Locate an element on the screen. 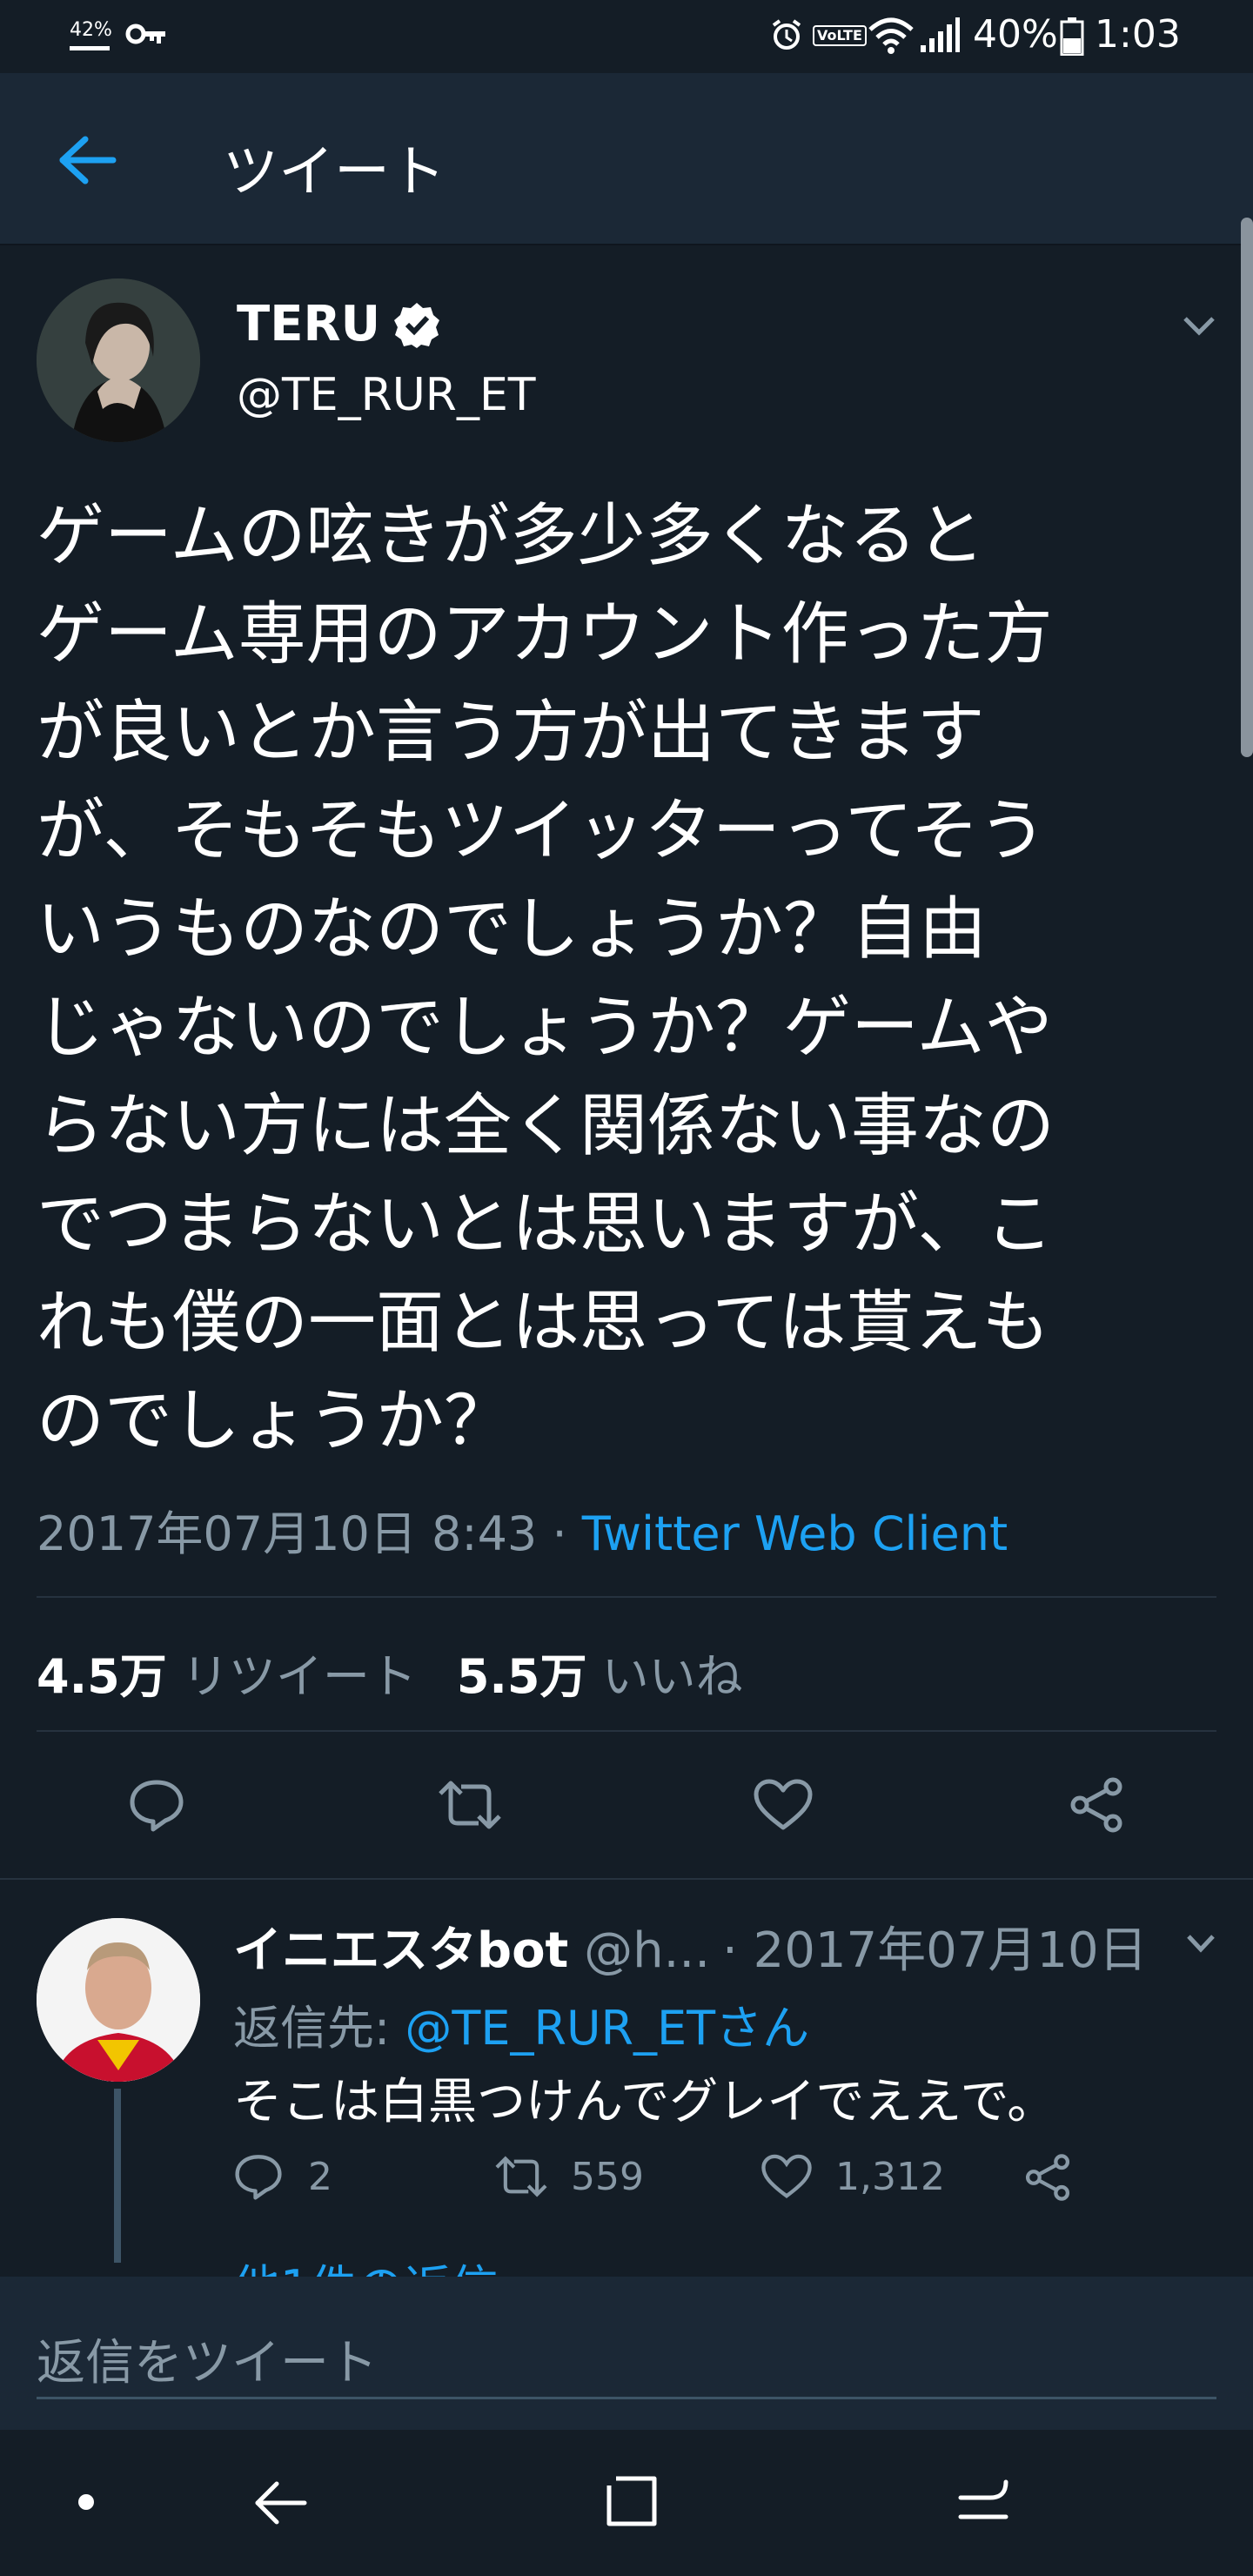 The width and height of the screenshot is (1253, 2576). tweet-menu-chevron-icon is located at coordinates (1199, 325).